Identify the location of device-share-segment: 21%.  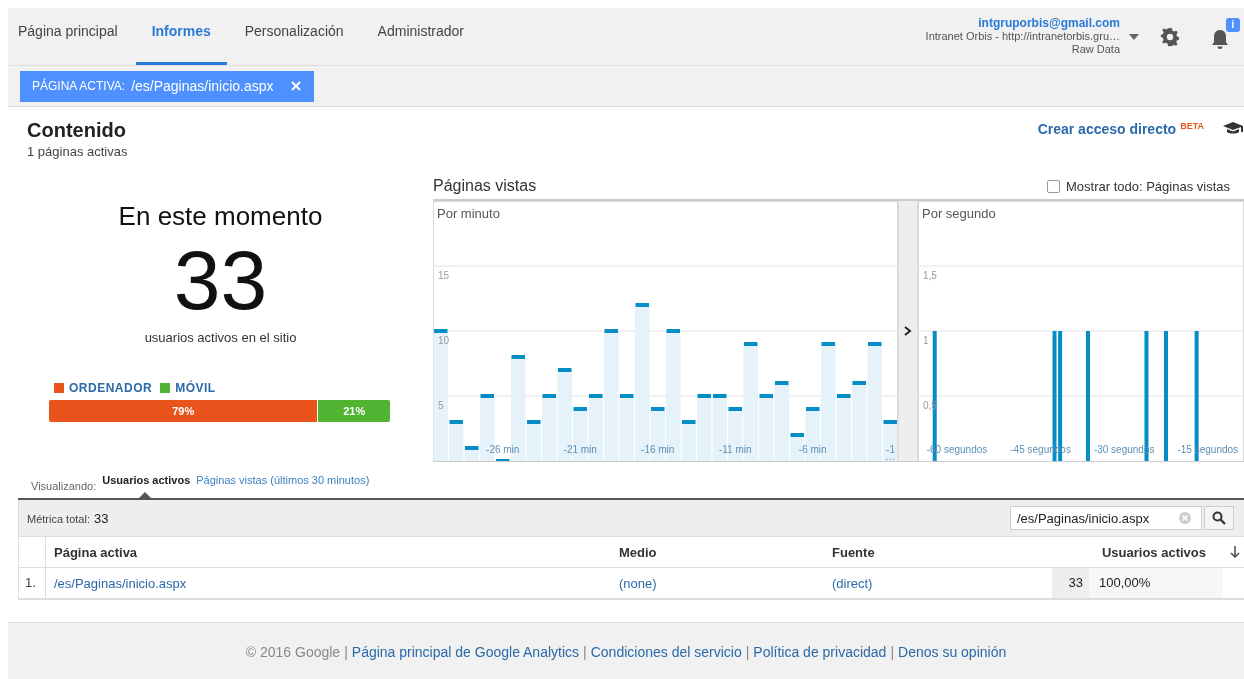
(354, 411).